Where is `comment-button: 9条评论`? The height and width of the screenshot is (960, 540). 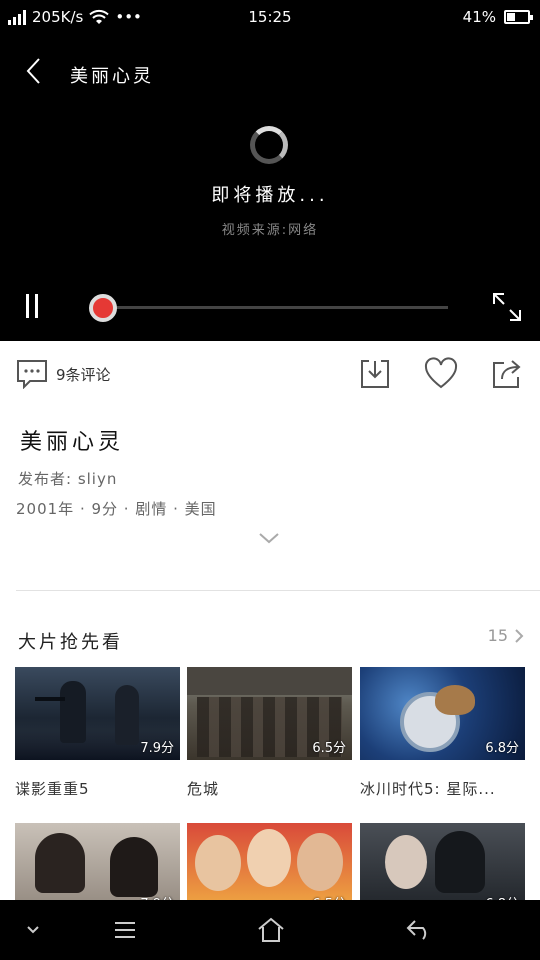 comment-button: 9条评论 is located at coordinates (63, 374).